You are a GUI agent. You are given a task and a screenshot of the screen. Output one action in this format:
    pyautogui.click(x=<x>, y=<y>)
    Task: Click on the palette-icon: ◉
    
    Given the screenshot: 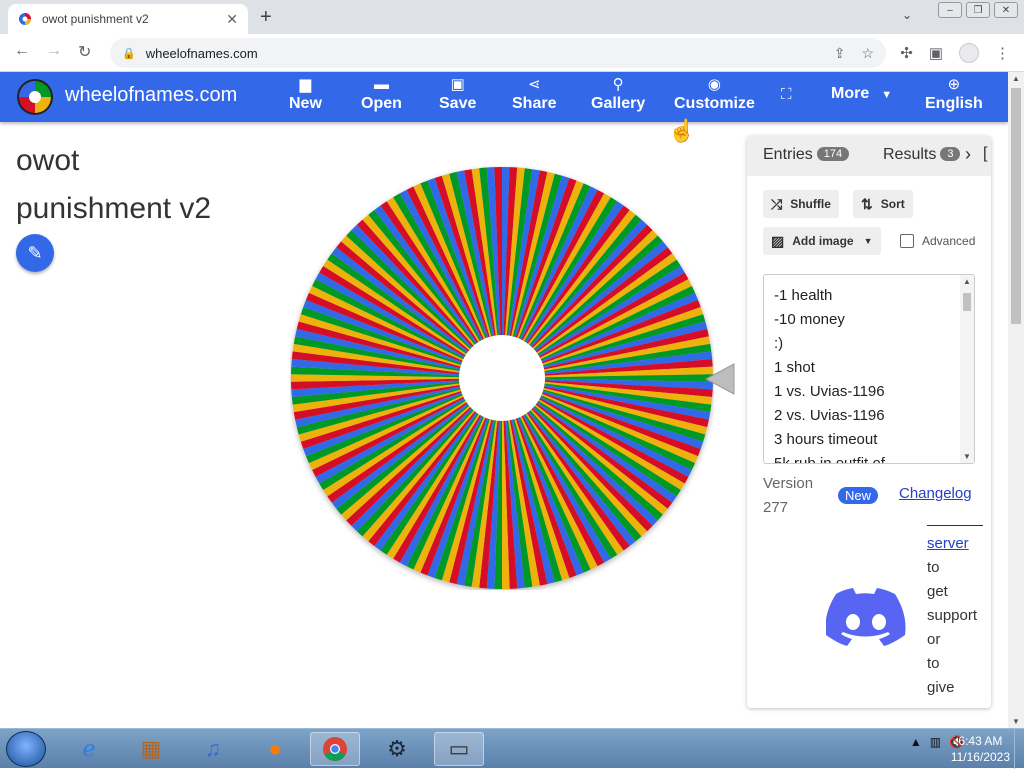 What is the action you would take?
    pyautogui.click(x=714, y=84)
    